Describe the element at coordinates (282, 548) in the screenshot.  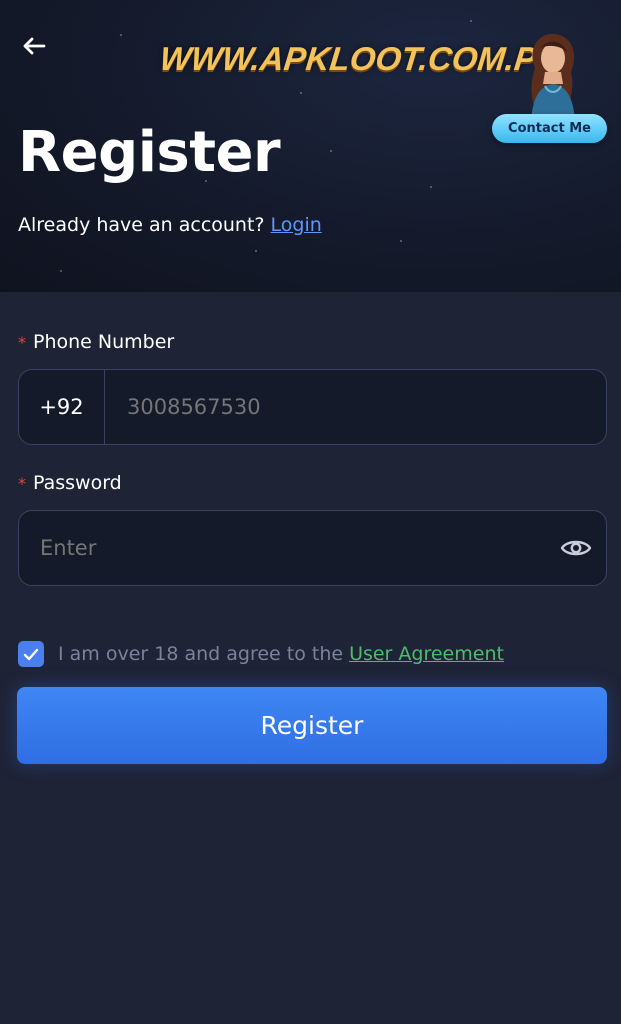
I see `password-input` at that location.